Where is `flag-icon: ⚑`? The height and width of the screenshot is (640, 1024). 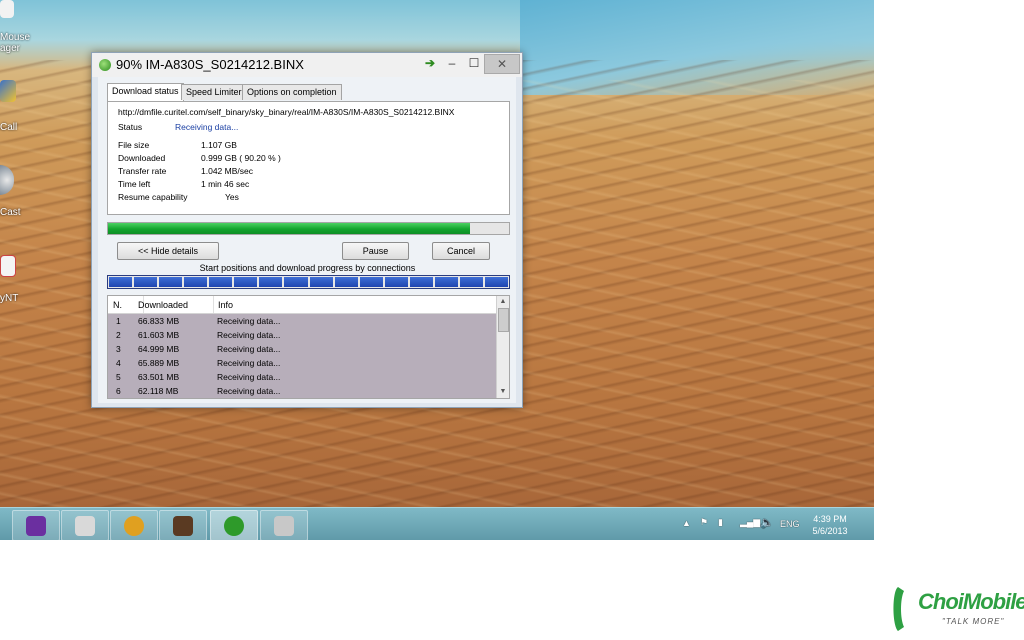
flag-icon: ⚑ is located at coordinates (704, 528).